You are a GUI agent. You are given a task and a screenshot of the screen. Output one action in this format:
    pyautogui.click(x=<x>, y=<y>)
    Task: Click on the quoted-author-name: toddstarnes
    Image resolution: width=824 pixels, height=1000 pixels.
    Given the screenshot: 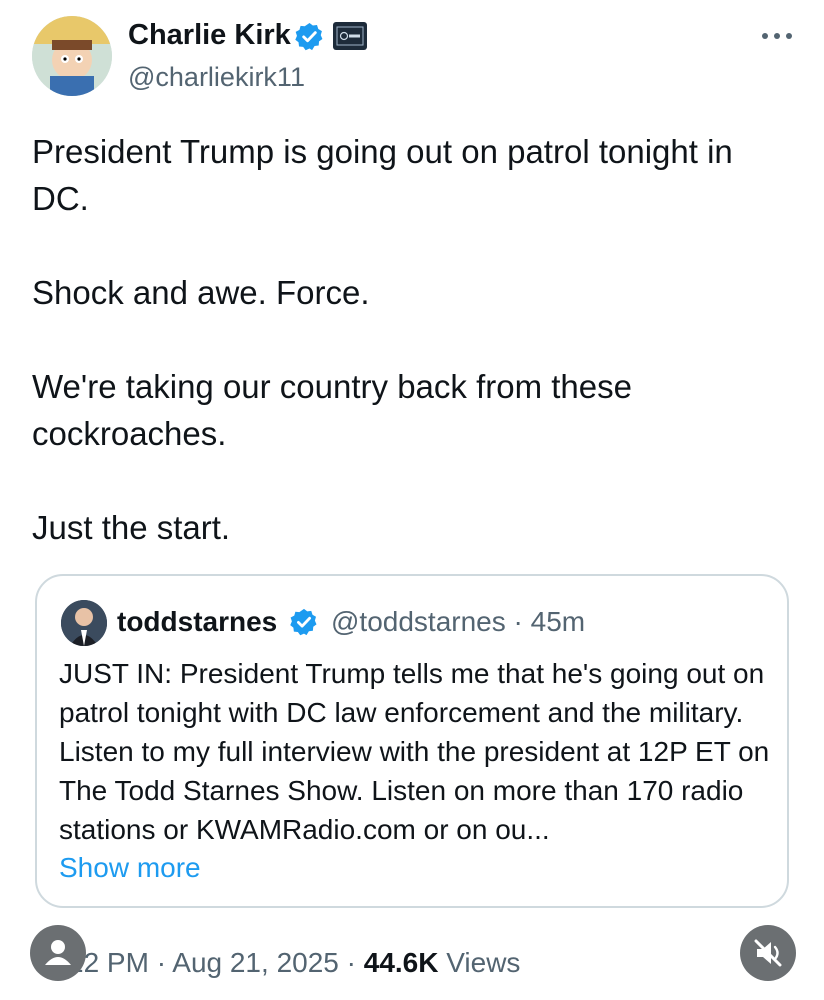 What is the action you would take?
    pyautogui.click(x=197, y=622)
    